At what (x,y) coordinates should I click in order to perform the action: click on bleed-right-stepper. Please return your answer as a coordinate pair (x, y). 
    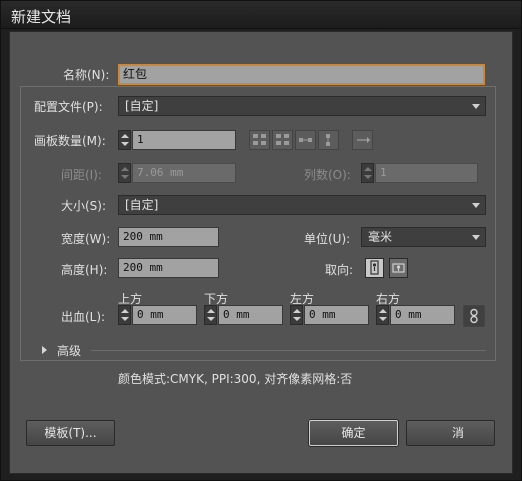
    Looking at the image, I should click on (382, 315).